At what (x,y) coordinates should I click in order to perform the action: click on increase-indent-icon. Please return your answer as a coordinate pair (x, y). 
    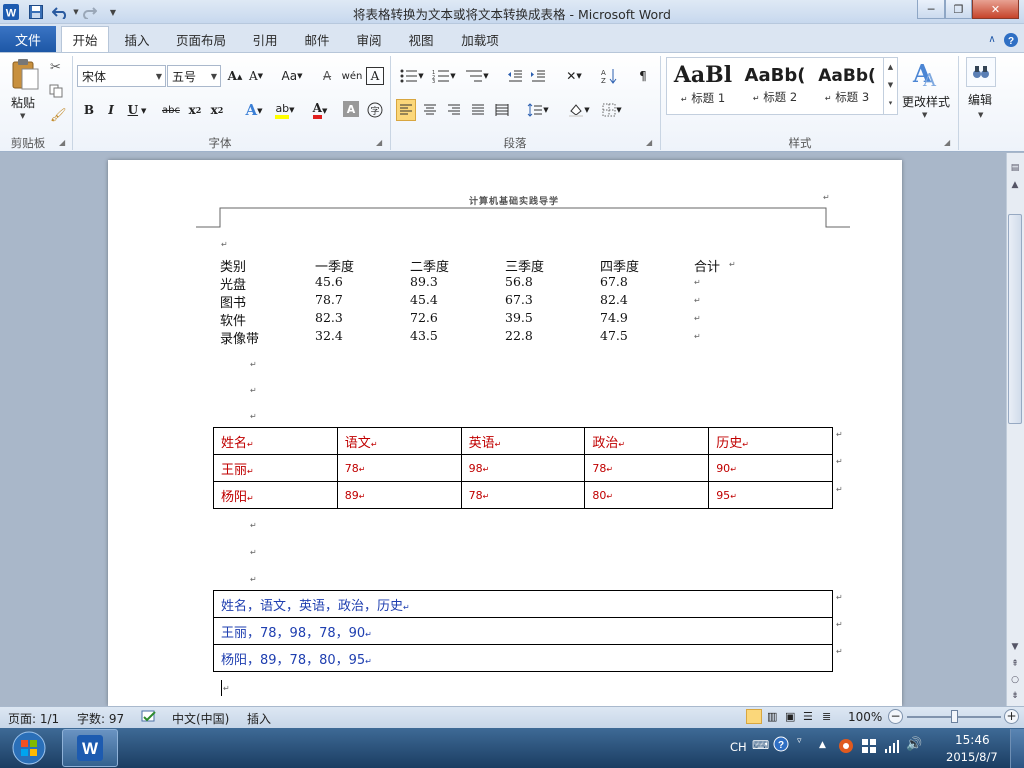
    Looking at the image, I should click on (538, 76).